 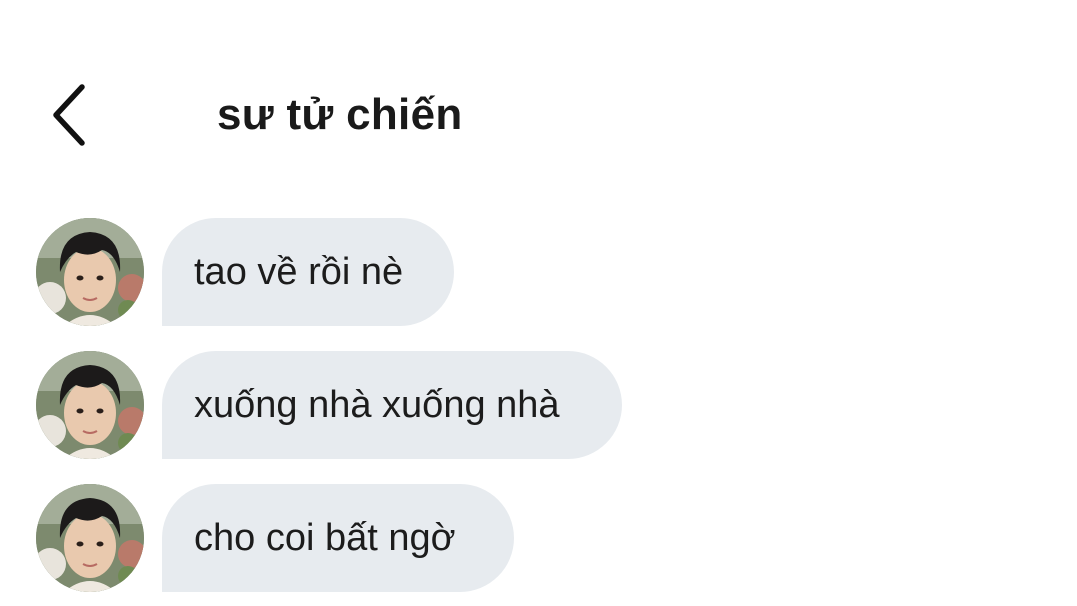 What do you see at coordinates (392, 405) in the screenshot?
I see `message-bubble: xuống nhà xuống nhà` at bounding box center [392, 405].